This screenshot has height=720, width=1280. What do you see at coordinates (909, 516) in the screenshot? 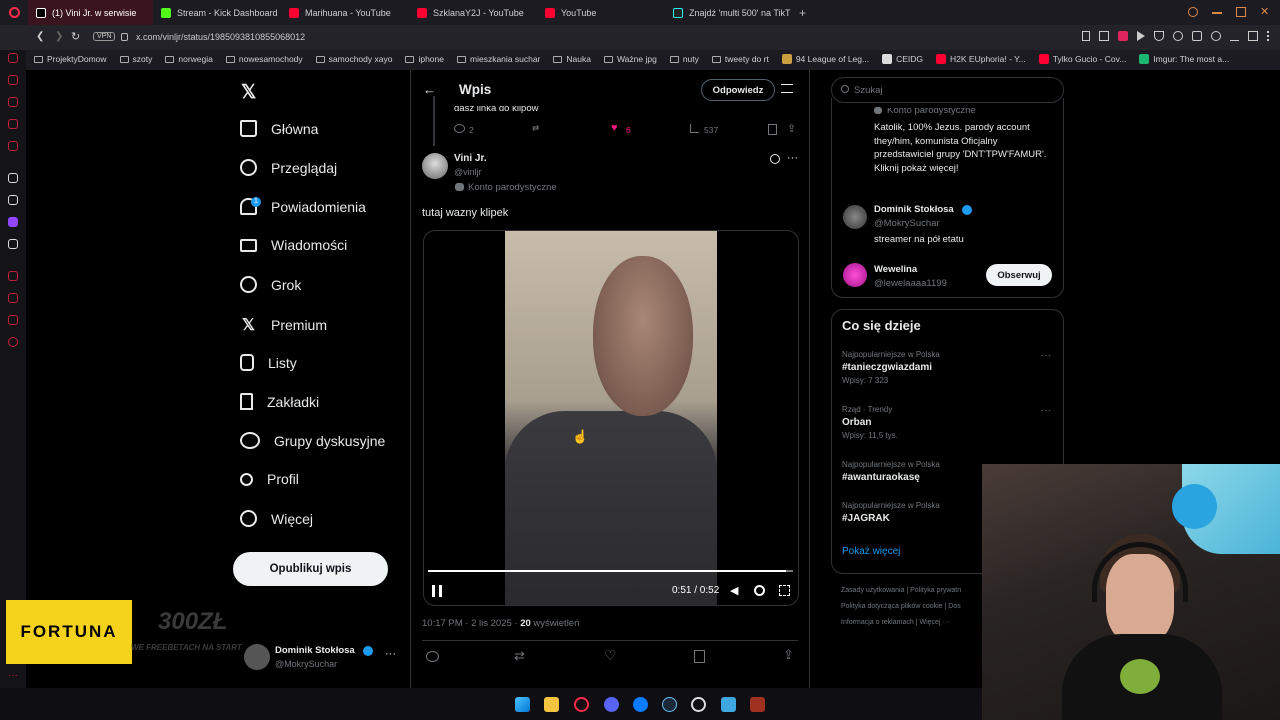
I see `trend-item: Najpopularniejsze w Polska #JAGRAK` at bounding box center [909, 516].